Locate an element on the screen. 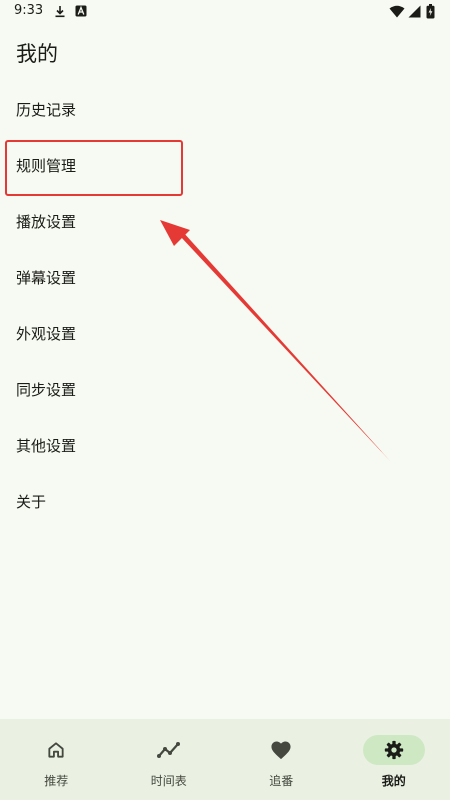 This screenshot has width=450, height=800. nav-item-mine: 我的 is located at coordinates (394, 759).